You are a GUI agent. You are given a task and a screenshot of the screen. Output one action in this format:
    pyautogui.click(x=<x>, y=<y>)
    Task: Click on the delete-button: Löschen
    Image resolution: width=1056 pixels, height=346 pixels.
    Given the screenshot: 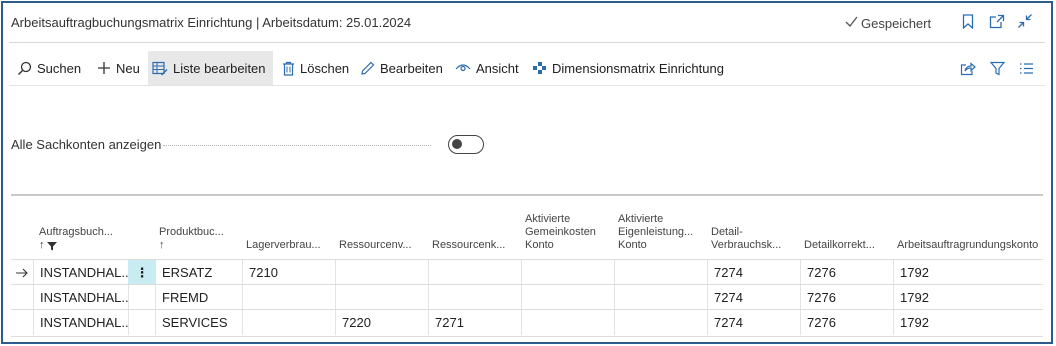 What is the action you would take?
    pyautogui.click(x=315, y=68)
    